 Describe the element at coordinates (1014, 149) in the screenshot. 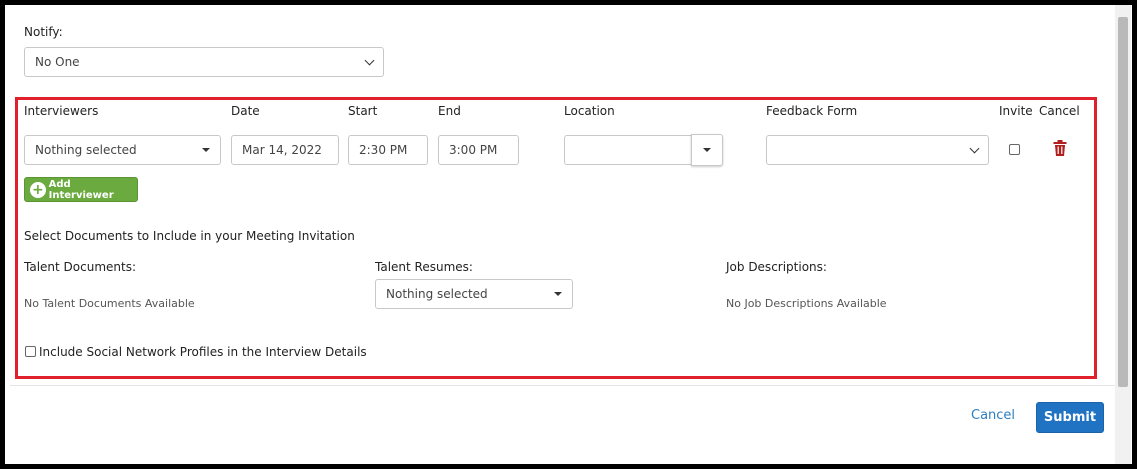

I see `invite-checkbox` at that location.